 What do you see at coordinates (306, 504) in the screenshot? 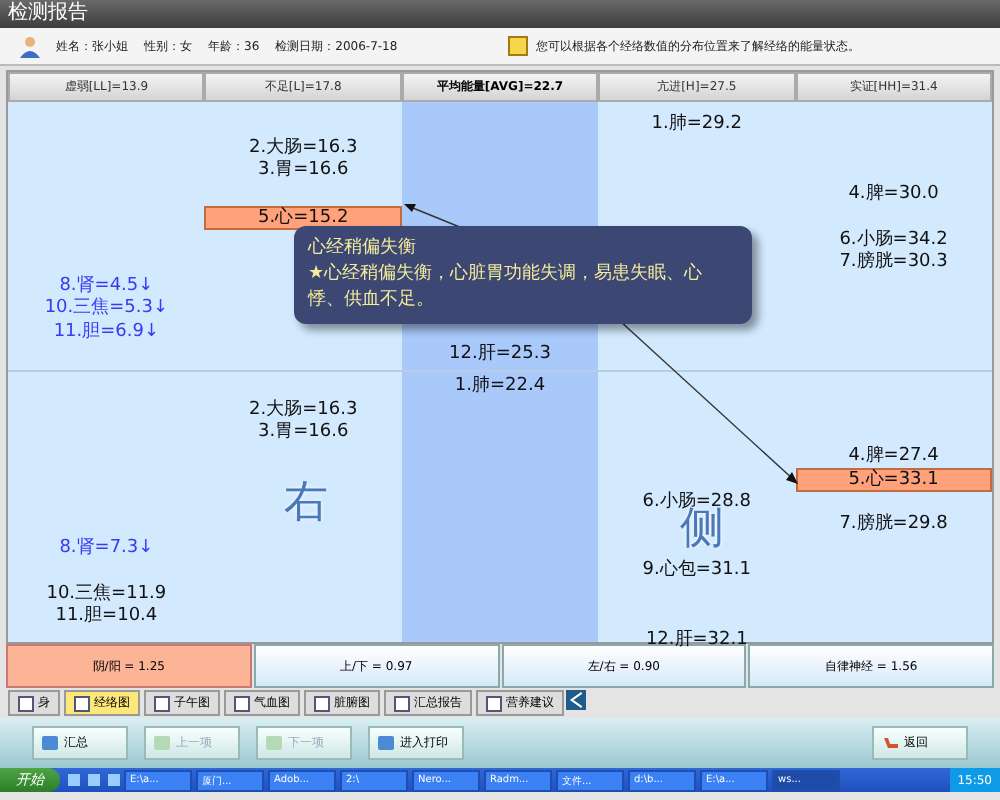
I see `side-character: 右` at bounding box center [306, 504].